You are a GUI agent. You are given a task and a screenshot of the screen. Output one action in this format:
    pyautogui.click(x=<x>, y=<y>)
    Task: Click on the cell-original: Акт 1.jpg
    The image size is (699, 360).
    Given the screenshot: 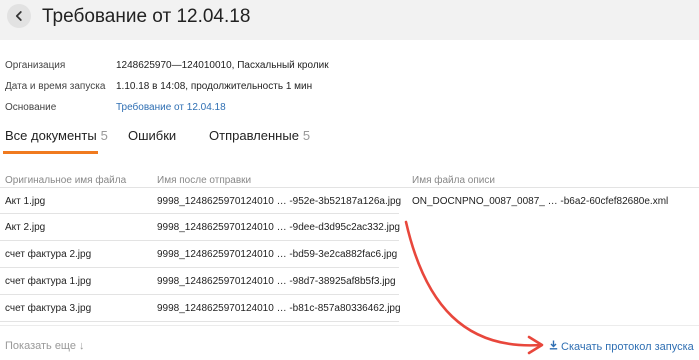 What is the action you would take?
    pyautogui.click(x=25, y=201)
    